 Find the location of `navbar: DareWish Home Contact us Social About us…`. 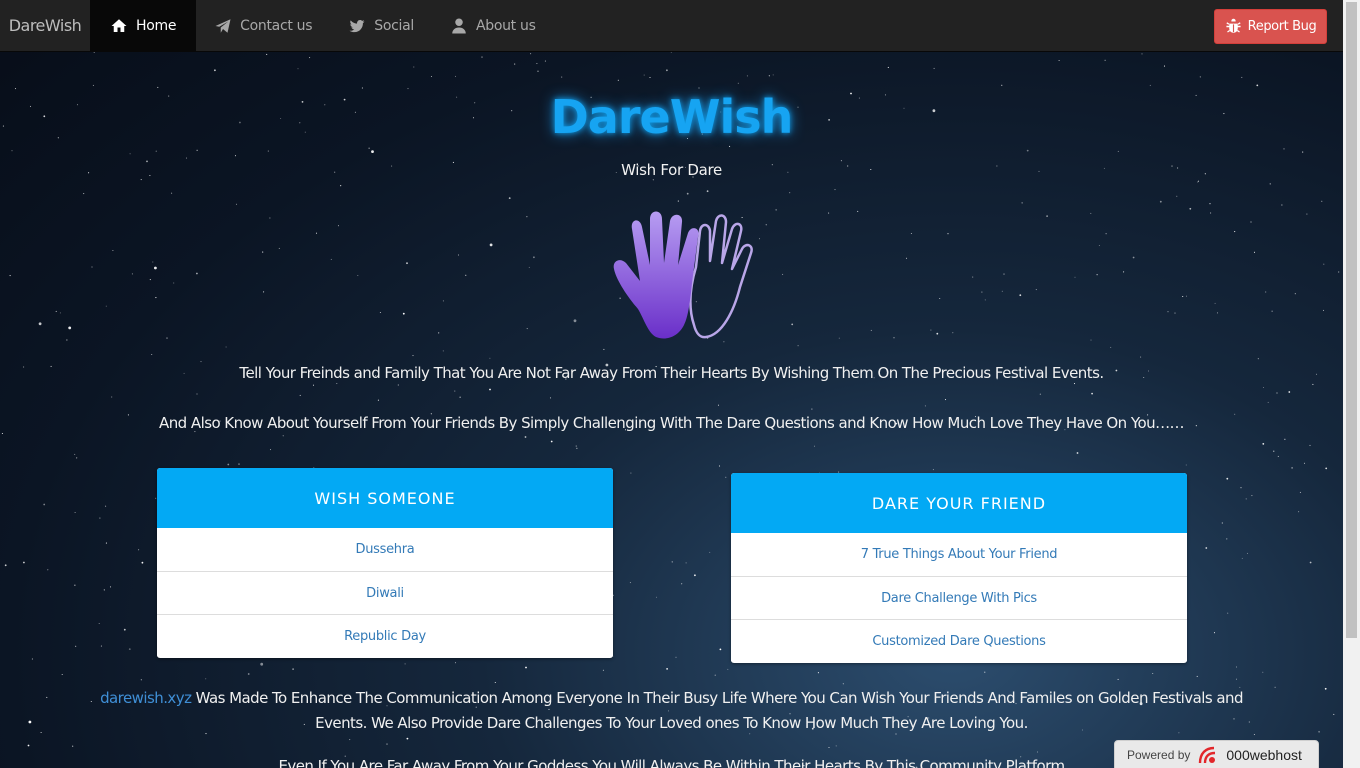

navbar: DareWish Home Contact us Social About us… is located at coordinates (671, 26).